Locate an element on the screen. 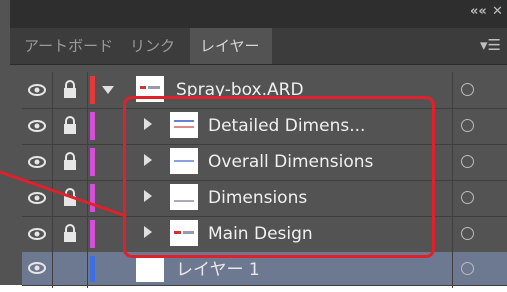  panel-menu-icon: ▾☰ is located at coordinates (490, 45).